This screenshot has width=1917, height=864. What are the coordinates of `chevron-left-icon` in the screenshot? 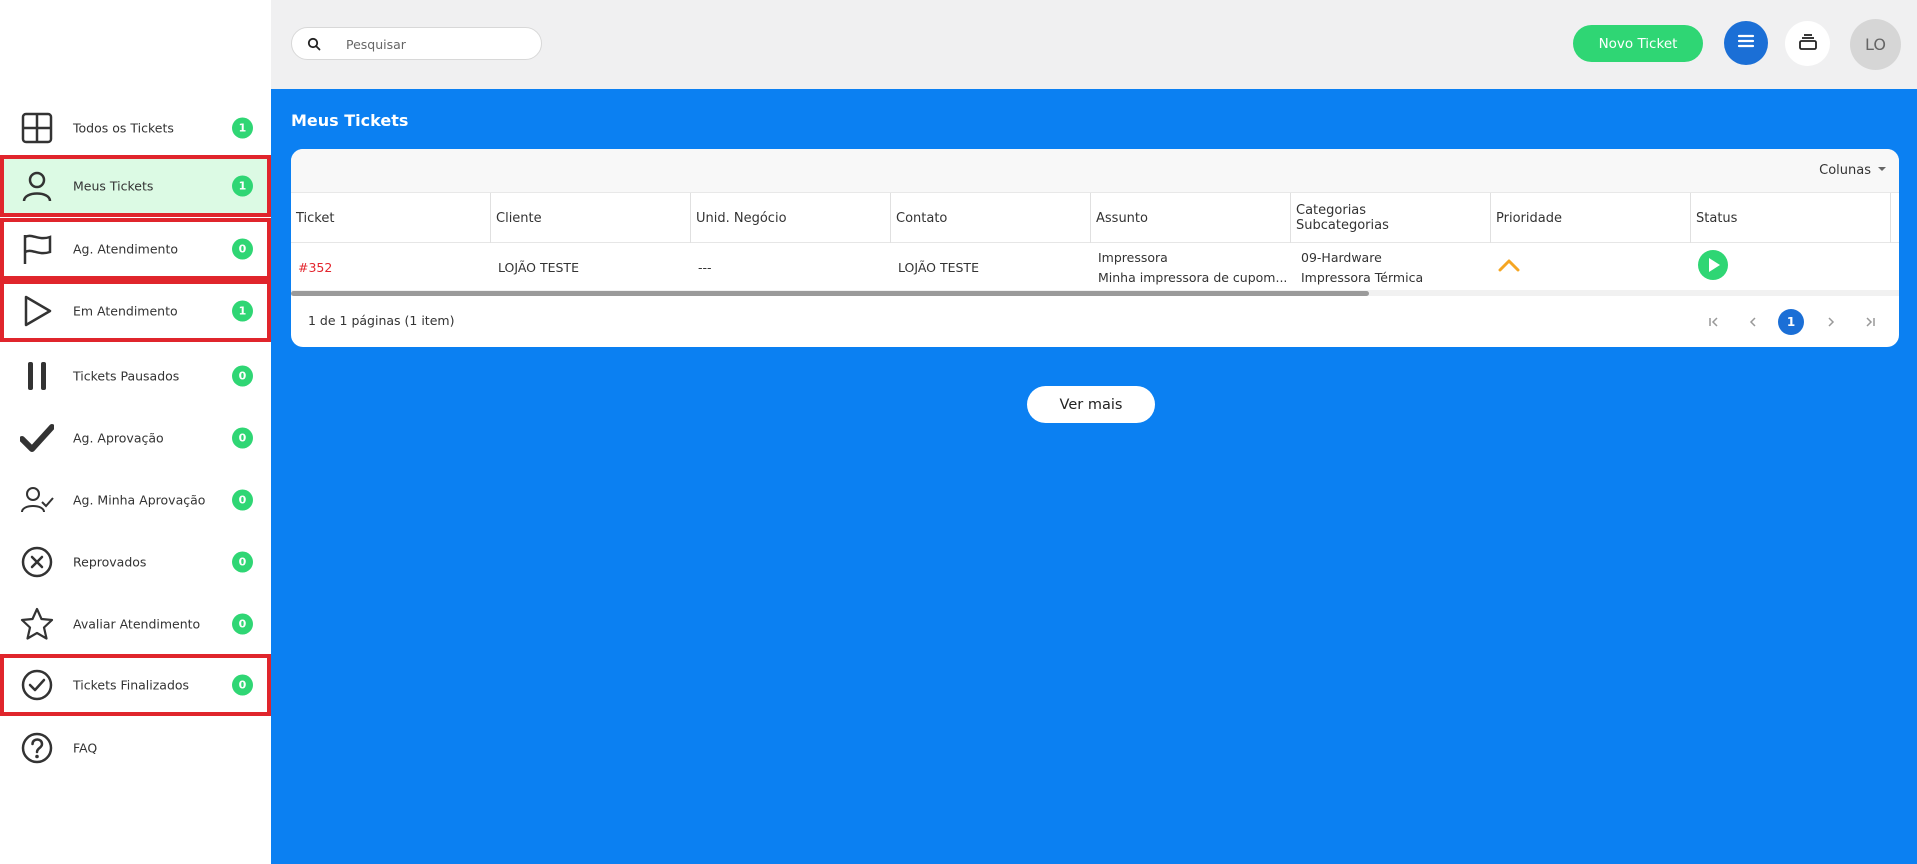 It's located at (1752, 322).